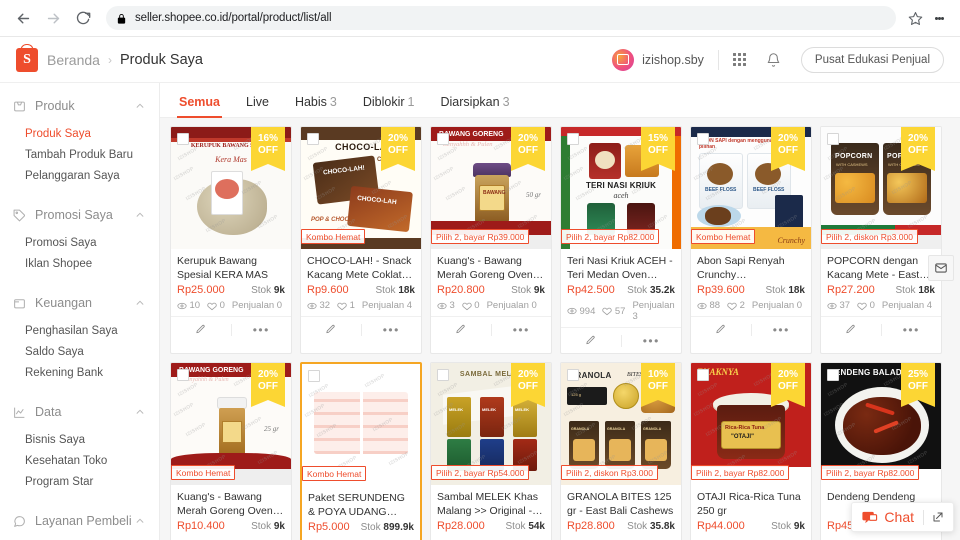  I want to click on sidebar-item-saldo-saya: Saldo Saya, so click(79, 351).